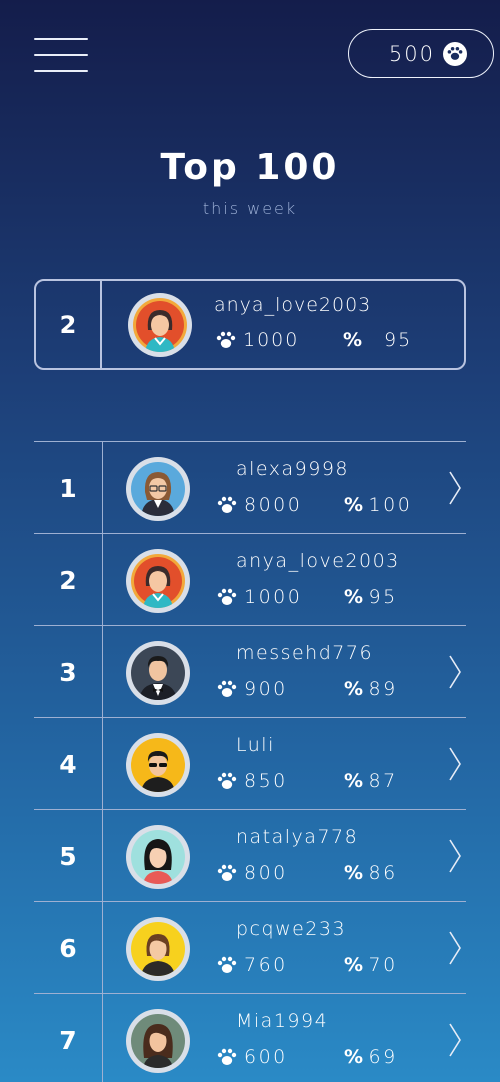  Describe the element at coordinates (314, 340) in the screenshot. I see `my-stats: 1000 % 95` at that location.